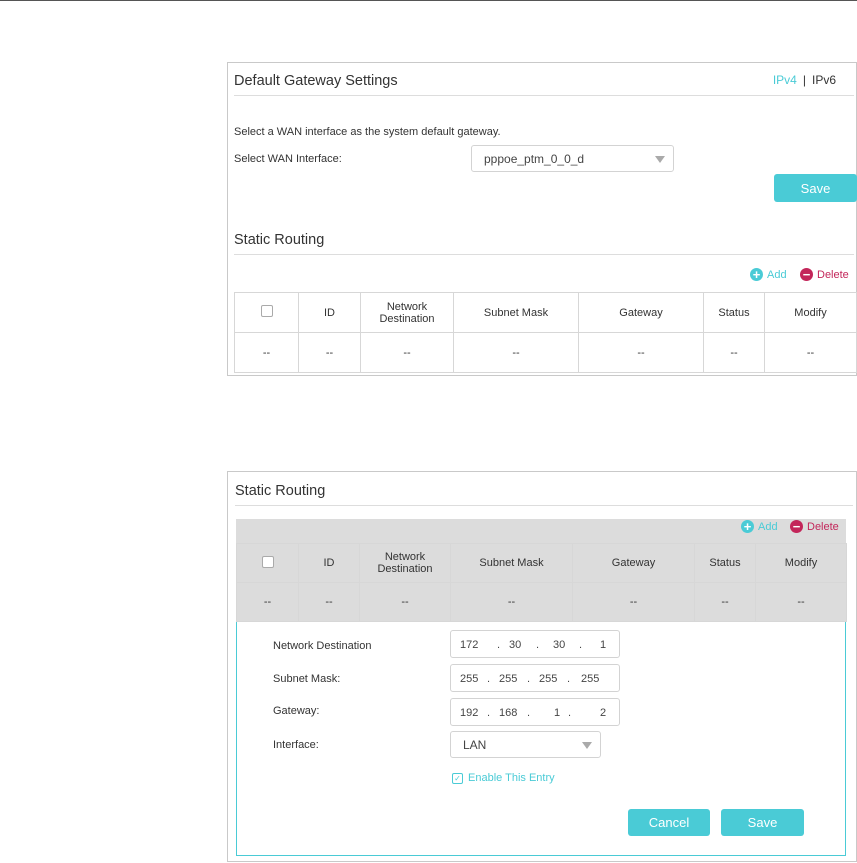  Describe the element at coordinates (288, 159) in the screenshot. I see `wan-interface-label: Select WAN Interface:` at that location.